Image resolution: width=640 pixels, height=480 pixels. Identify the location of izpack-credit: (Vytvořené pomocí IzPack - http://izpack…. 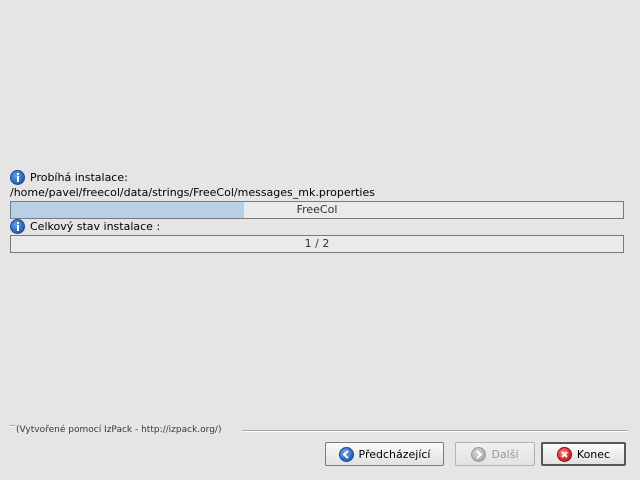
(119, 430).